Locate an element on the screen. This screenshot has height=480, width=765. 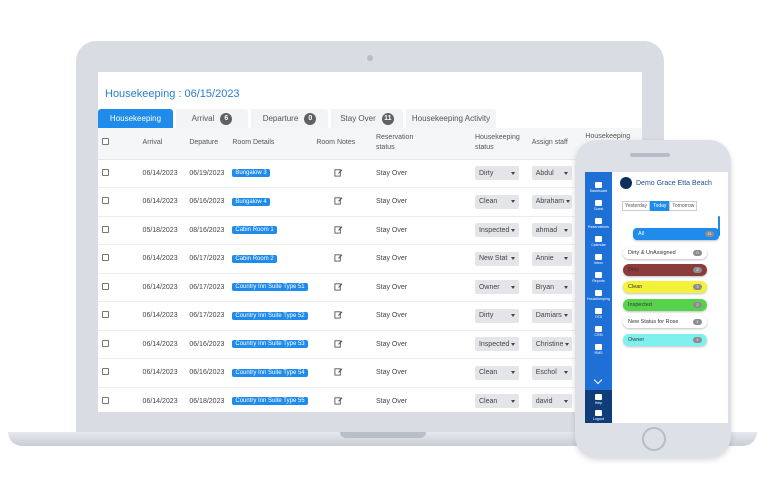
assign-staff-select: Abdul is located at coordinates (551, 173).